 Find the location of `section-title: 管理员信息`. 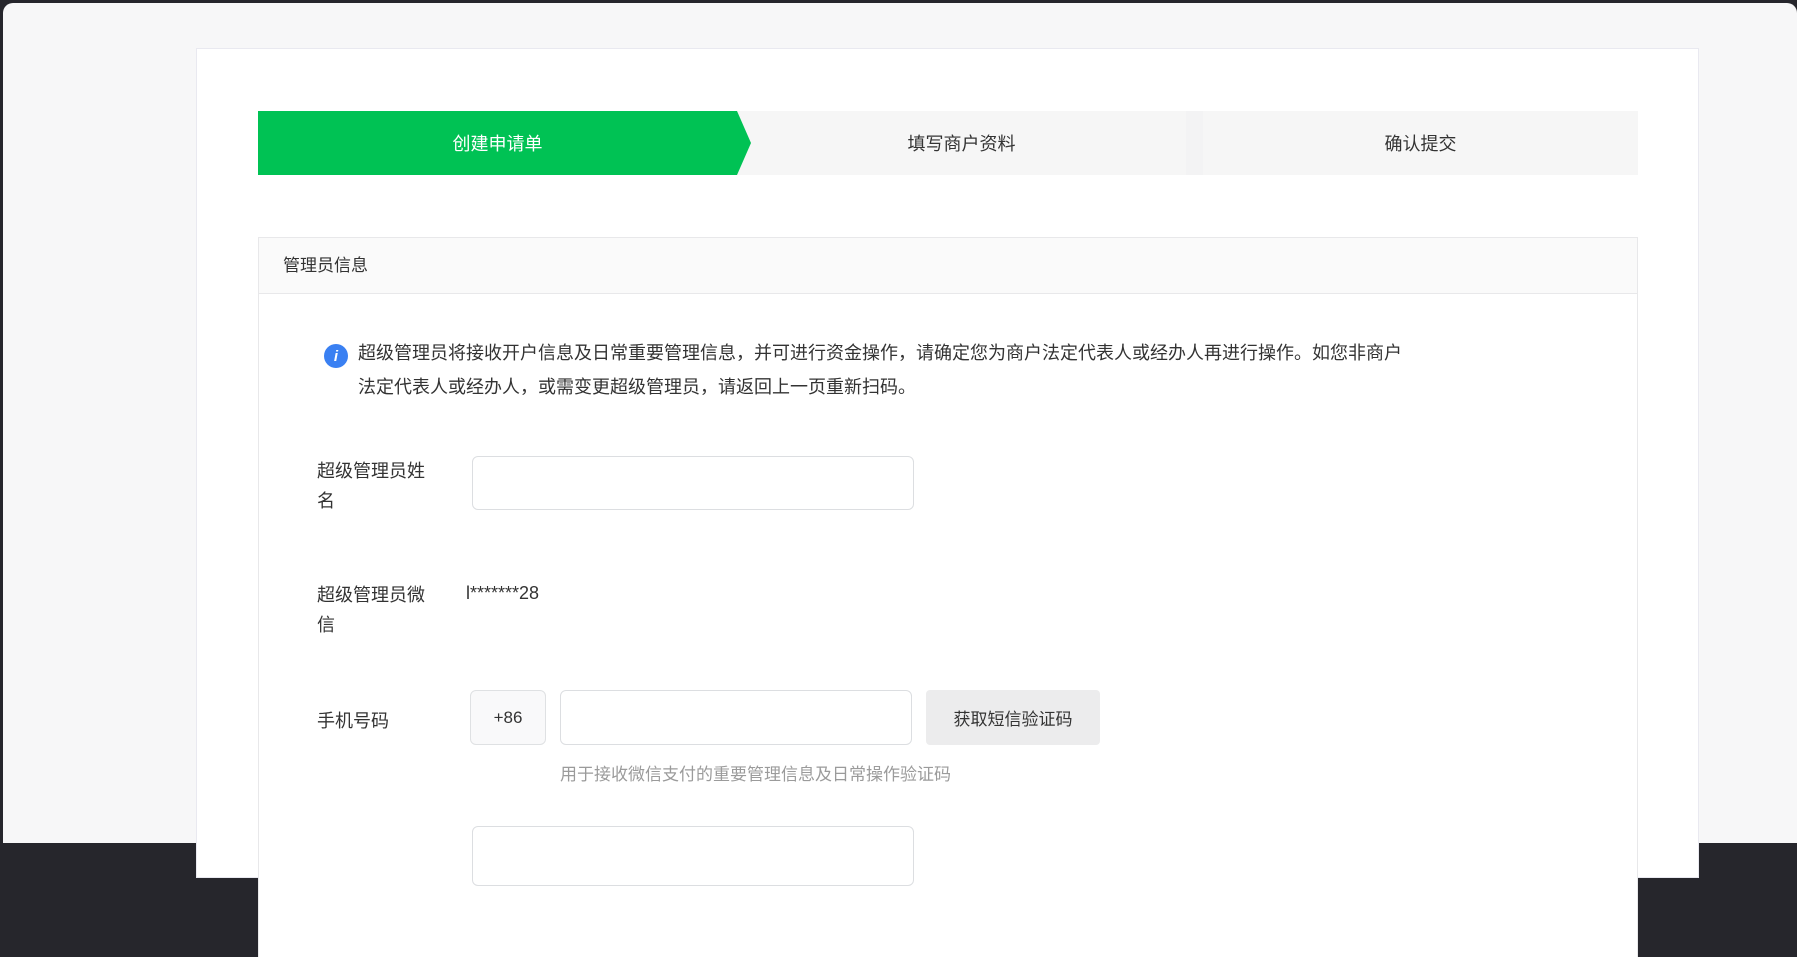

section-title: 管理员信息 is located at coordinates (948, 266).